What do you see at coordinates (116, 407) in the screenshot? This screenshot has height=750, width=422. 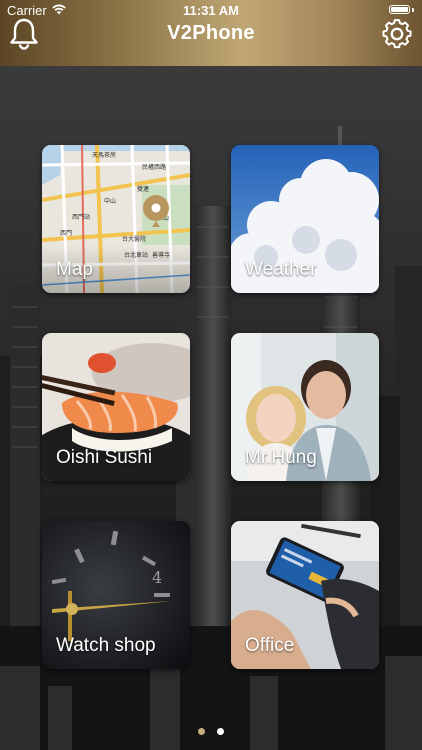 I see `tile-oishi-sushi: Oishi Sushi` at bounding box center [116, 407].